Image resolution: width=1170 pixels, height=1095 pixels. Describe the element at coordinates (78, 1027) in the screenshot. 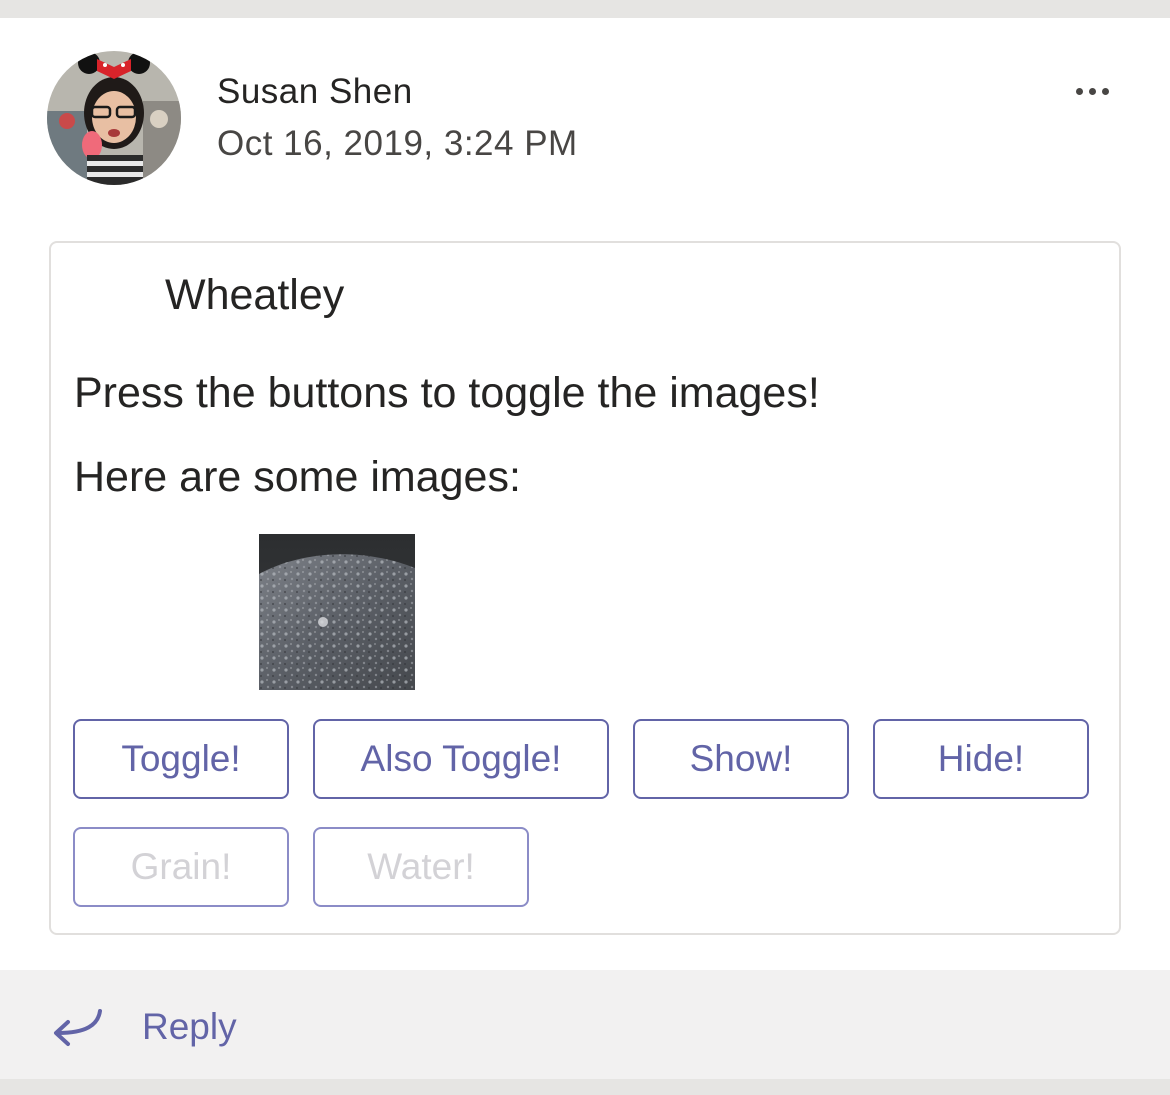

I see `reply-arrow-icon` at that location.